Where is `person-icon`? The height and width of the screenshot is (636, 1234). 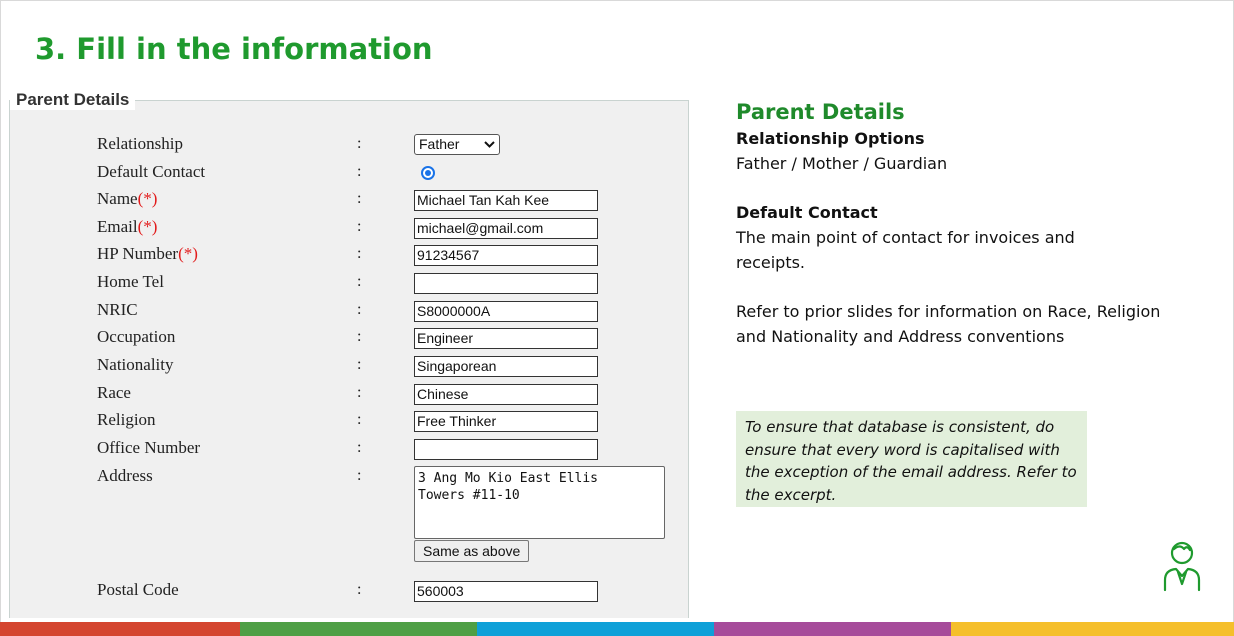 person-icon is located at coordinates (1182, 566).